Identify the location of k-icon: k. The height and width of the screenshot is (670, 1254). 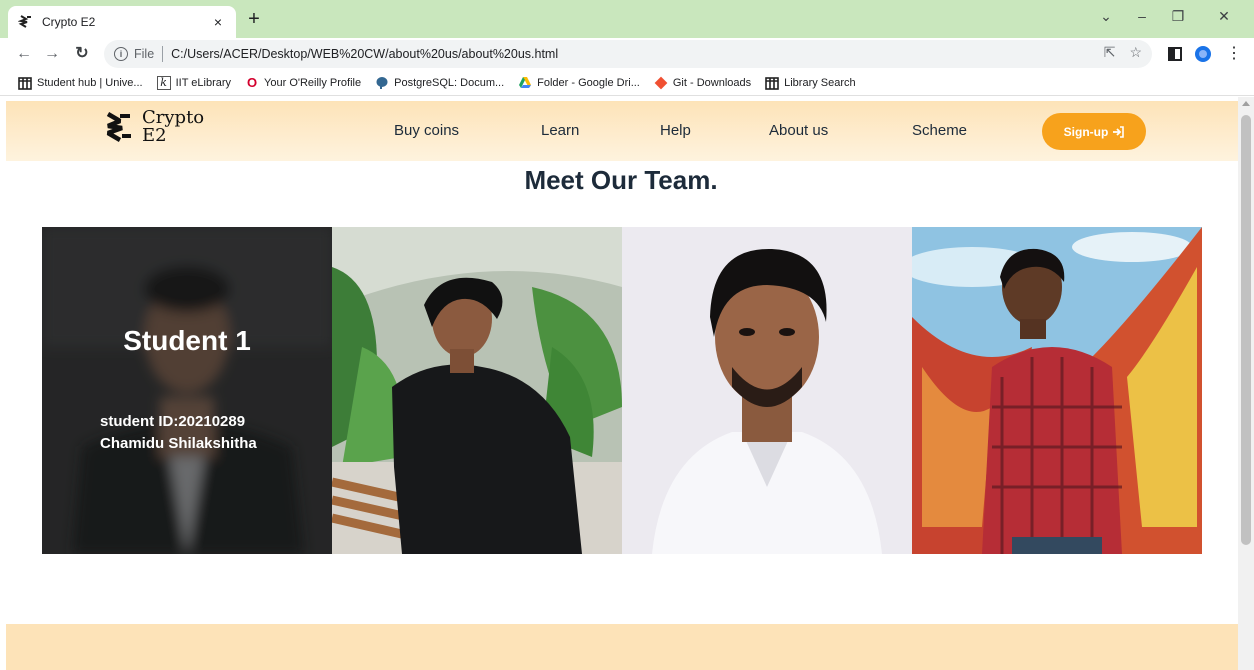
(163, 82).